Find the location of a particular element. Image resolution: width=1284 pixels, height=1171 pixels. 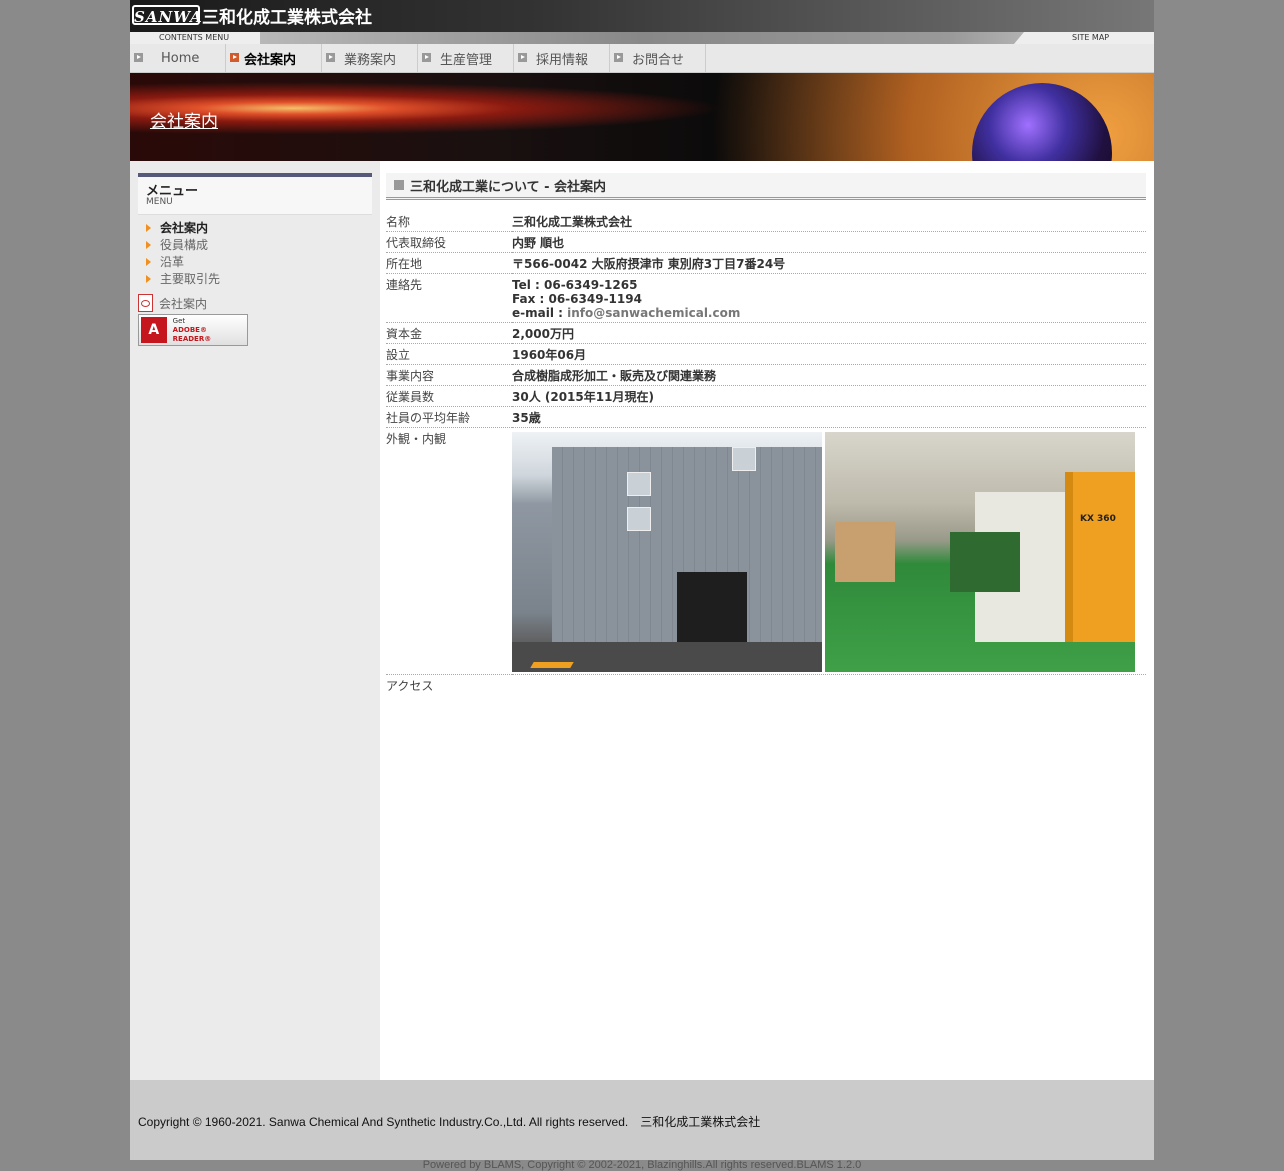

row-key: 従業員数 is located at coordinates (449, 396).